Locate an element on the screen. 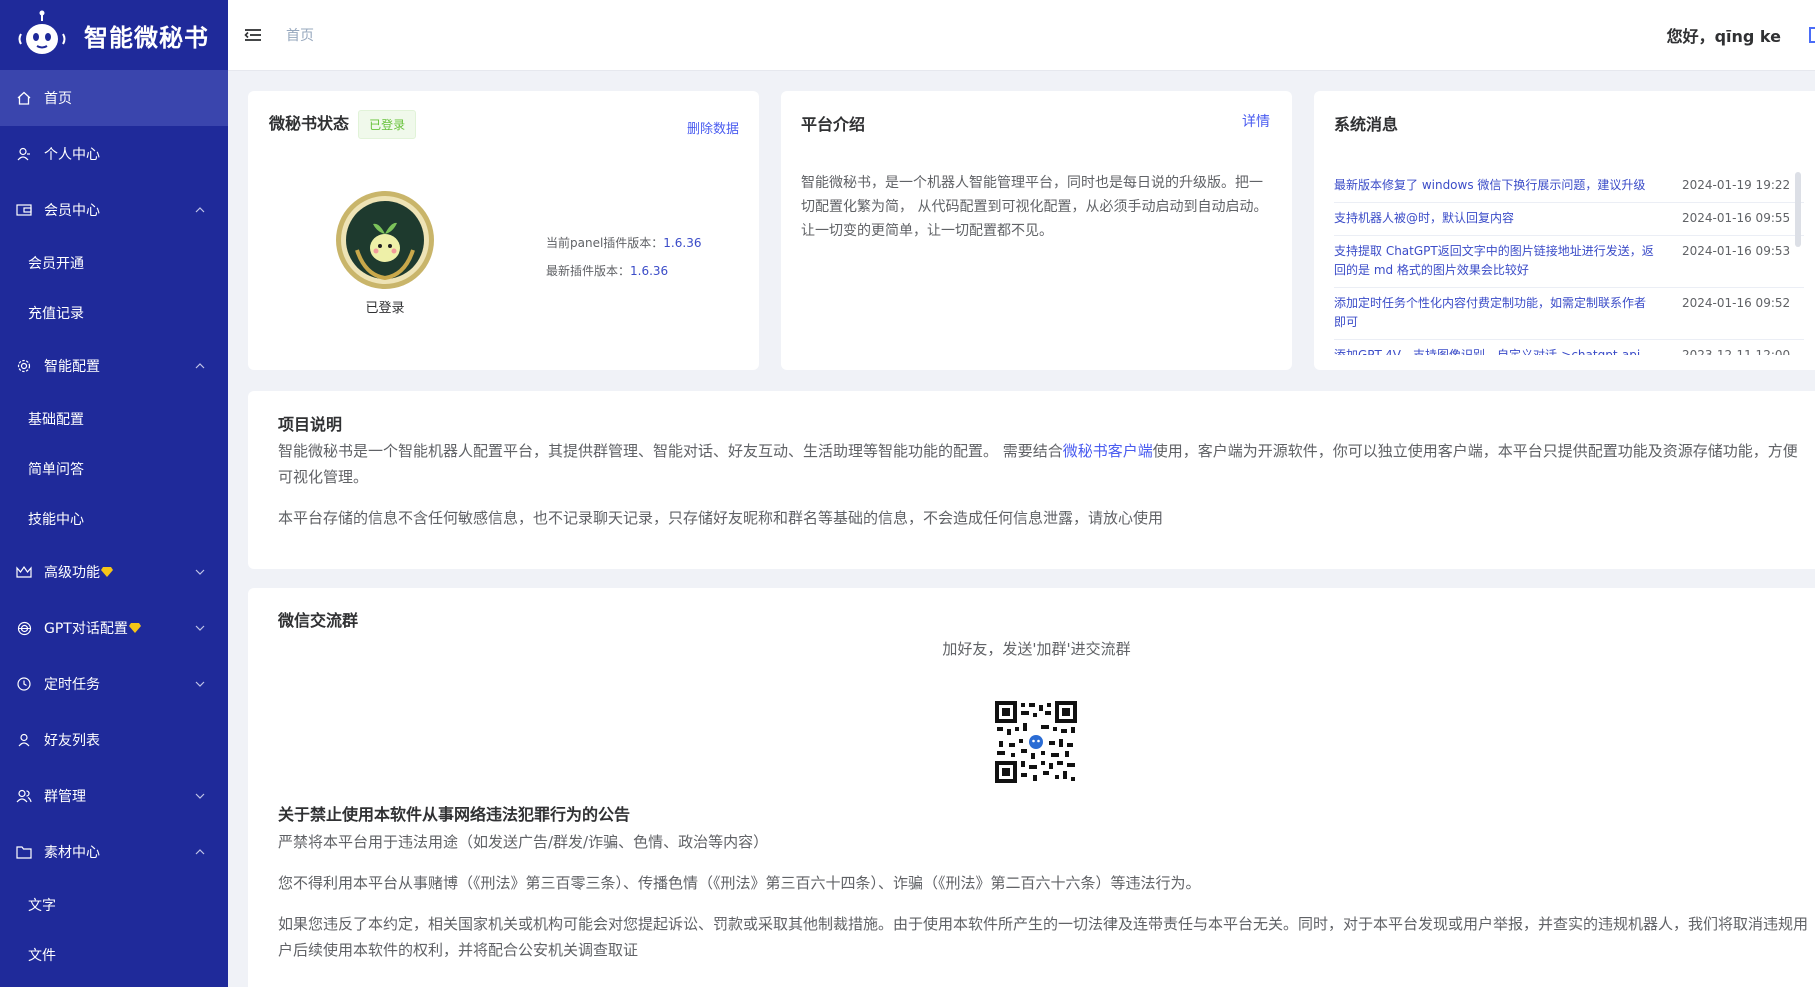 The image size is (1815, 987). message-date: 2023-12-11 12:00 is located at coordinates (1736, 351).